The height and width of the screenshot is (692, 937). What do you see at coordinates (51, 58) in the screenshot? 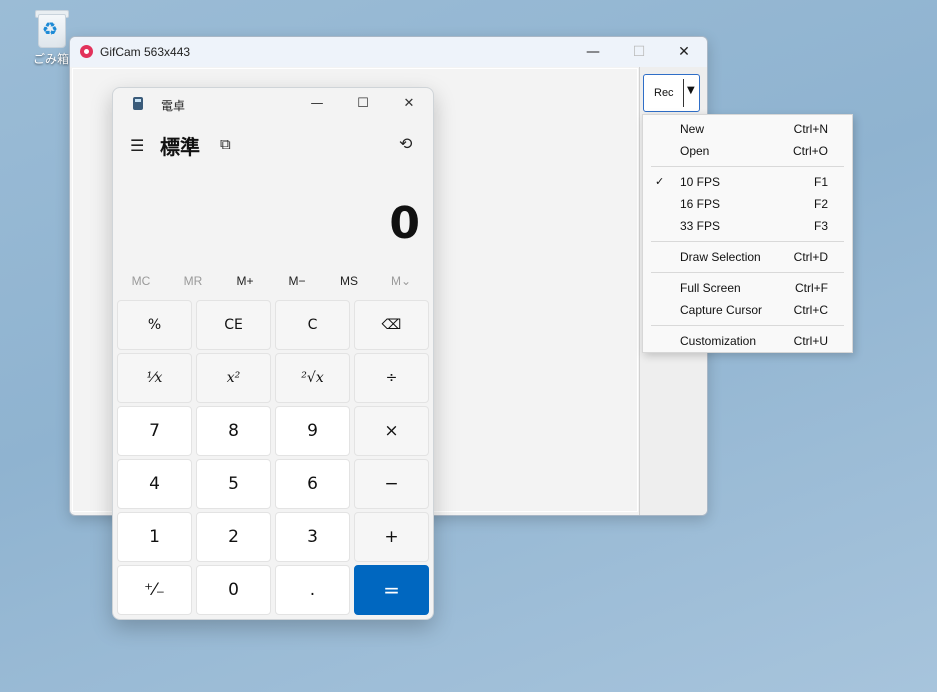
I see `recycle-bin-label: ごみ箱` at bounding box center [51, 58].